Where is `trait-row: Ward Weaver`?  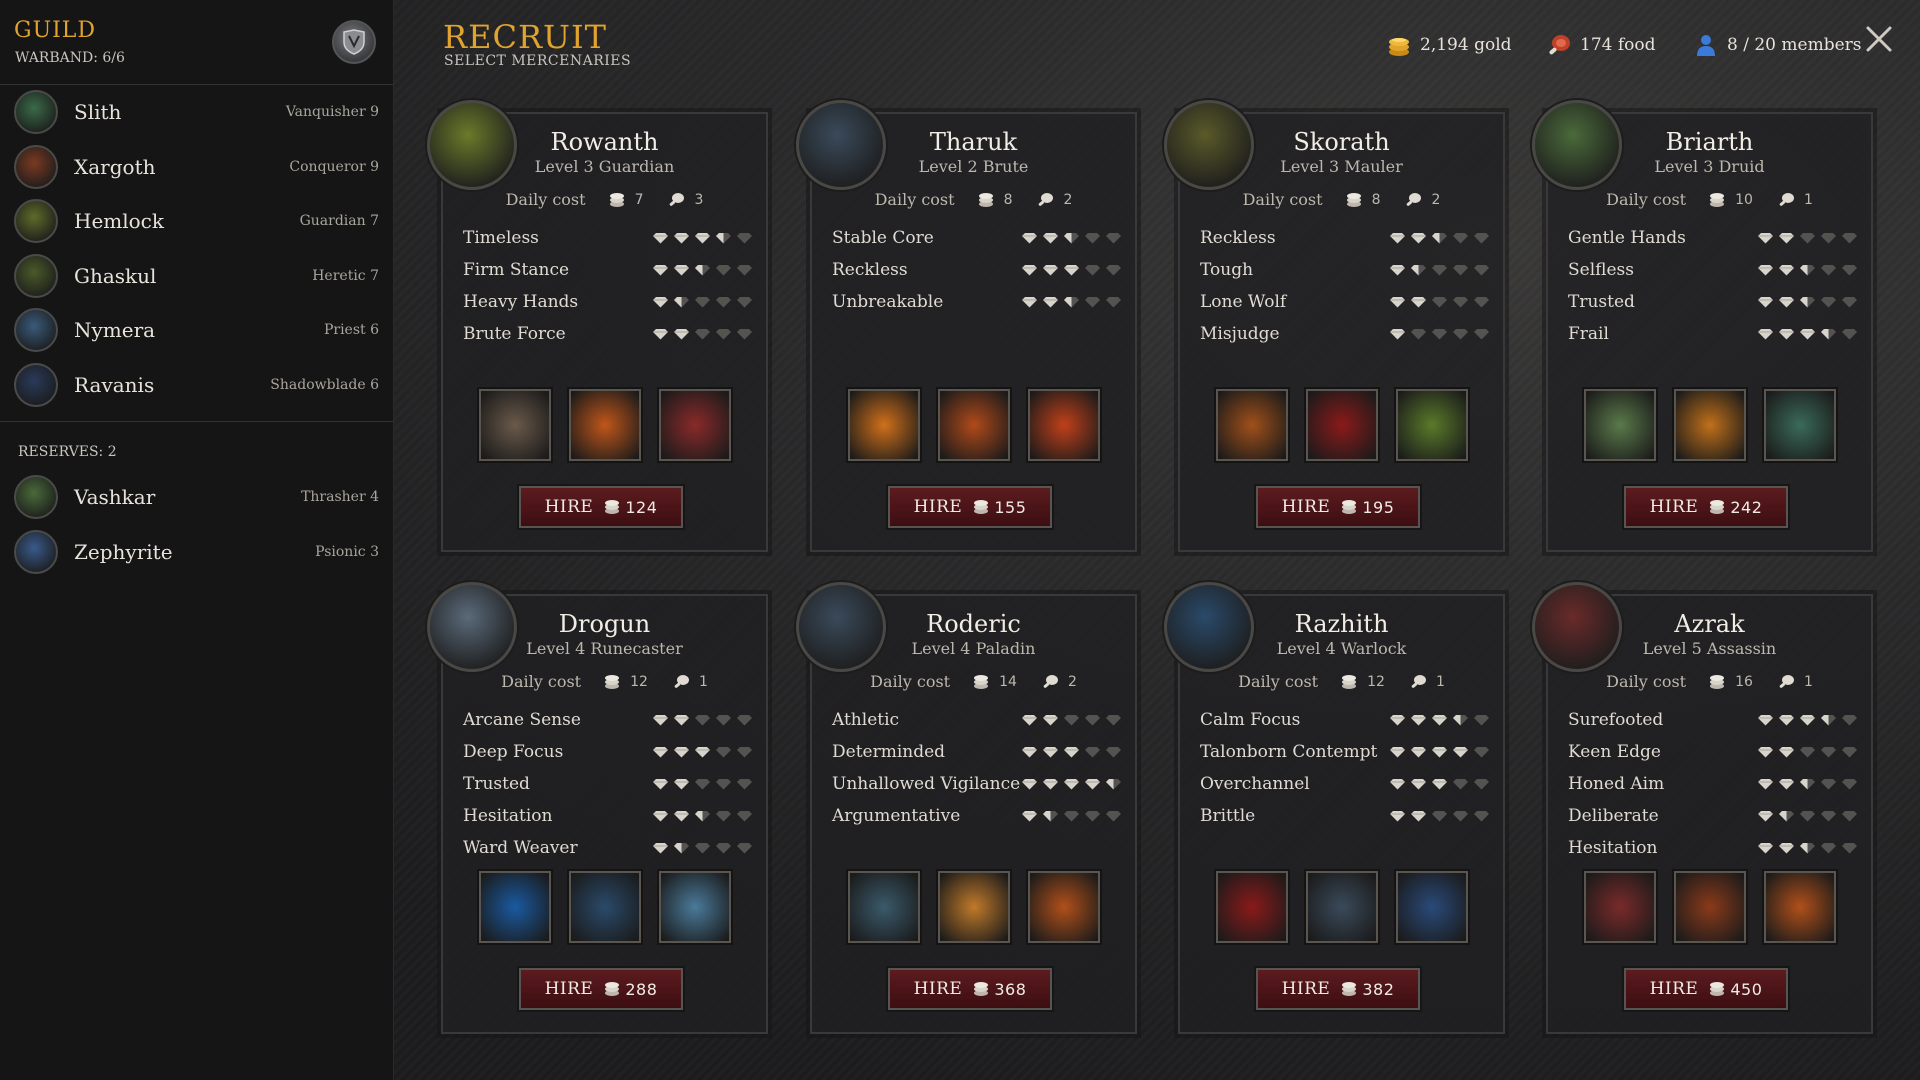
trait-row: Ward Weaver is located at coordinates (608, 848).